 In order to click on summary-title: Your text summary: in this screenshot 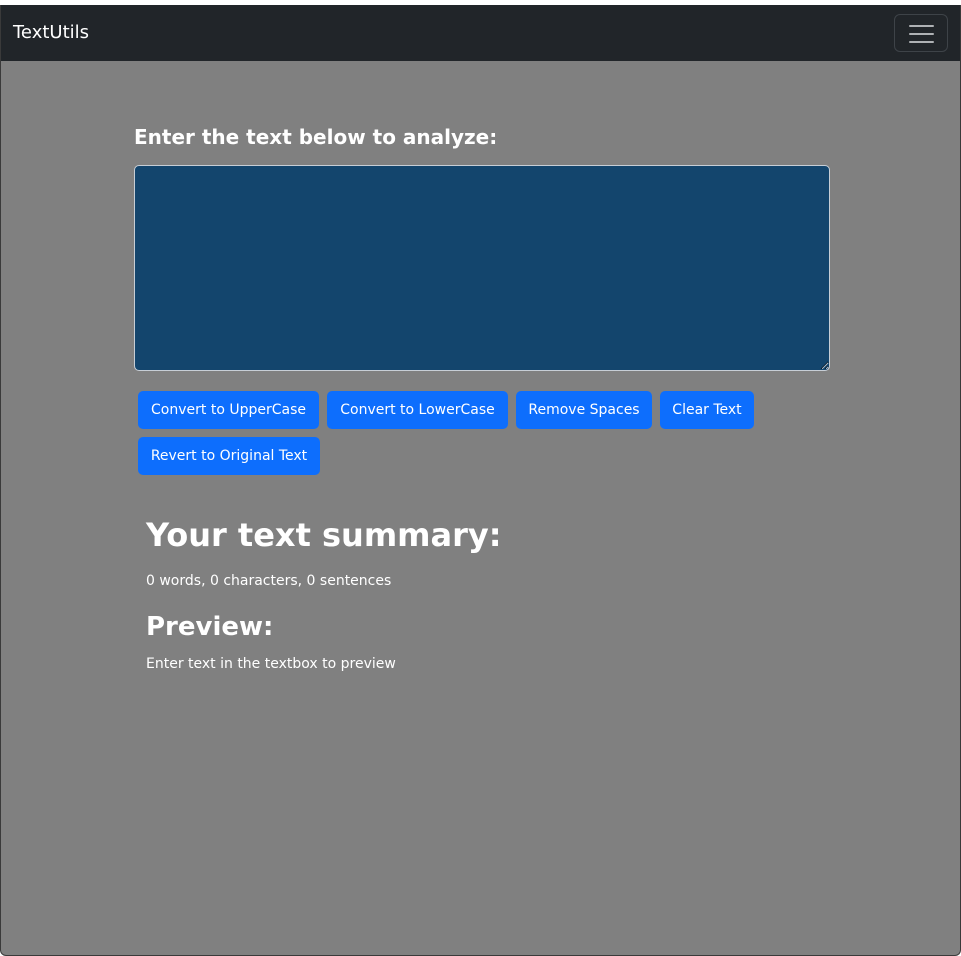, I will do `click(324, 535)`.